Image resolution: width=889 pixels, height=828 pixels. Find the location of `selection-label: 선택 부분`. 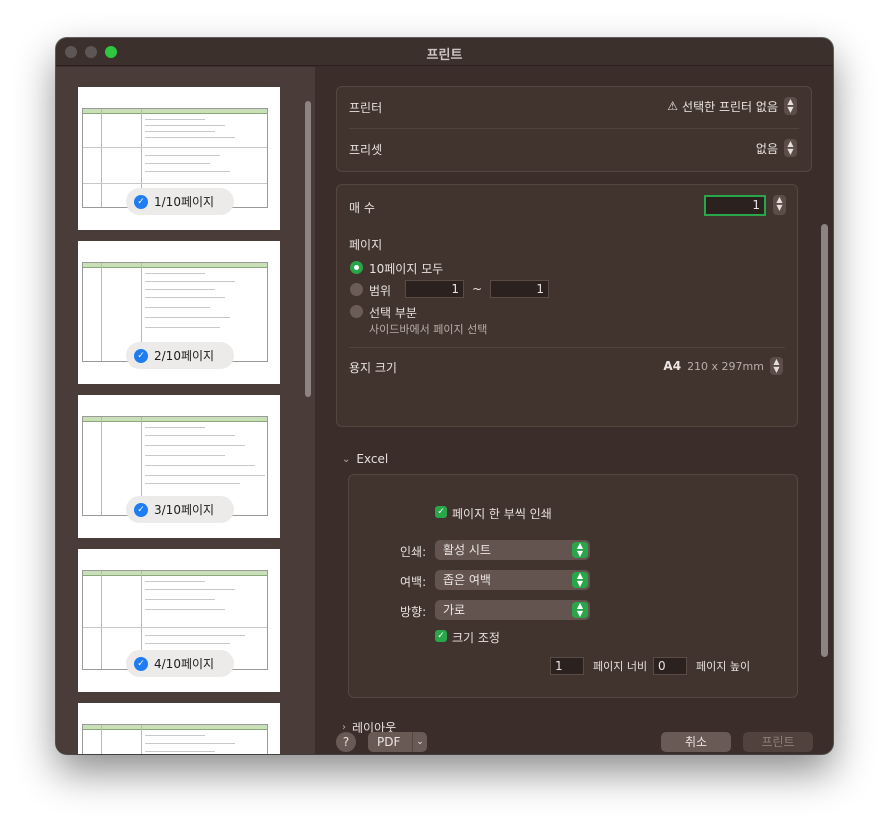

selection-label: 선택 부분 is located at coordinates (393, 313).